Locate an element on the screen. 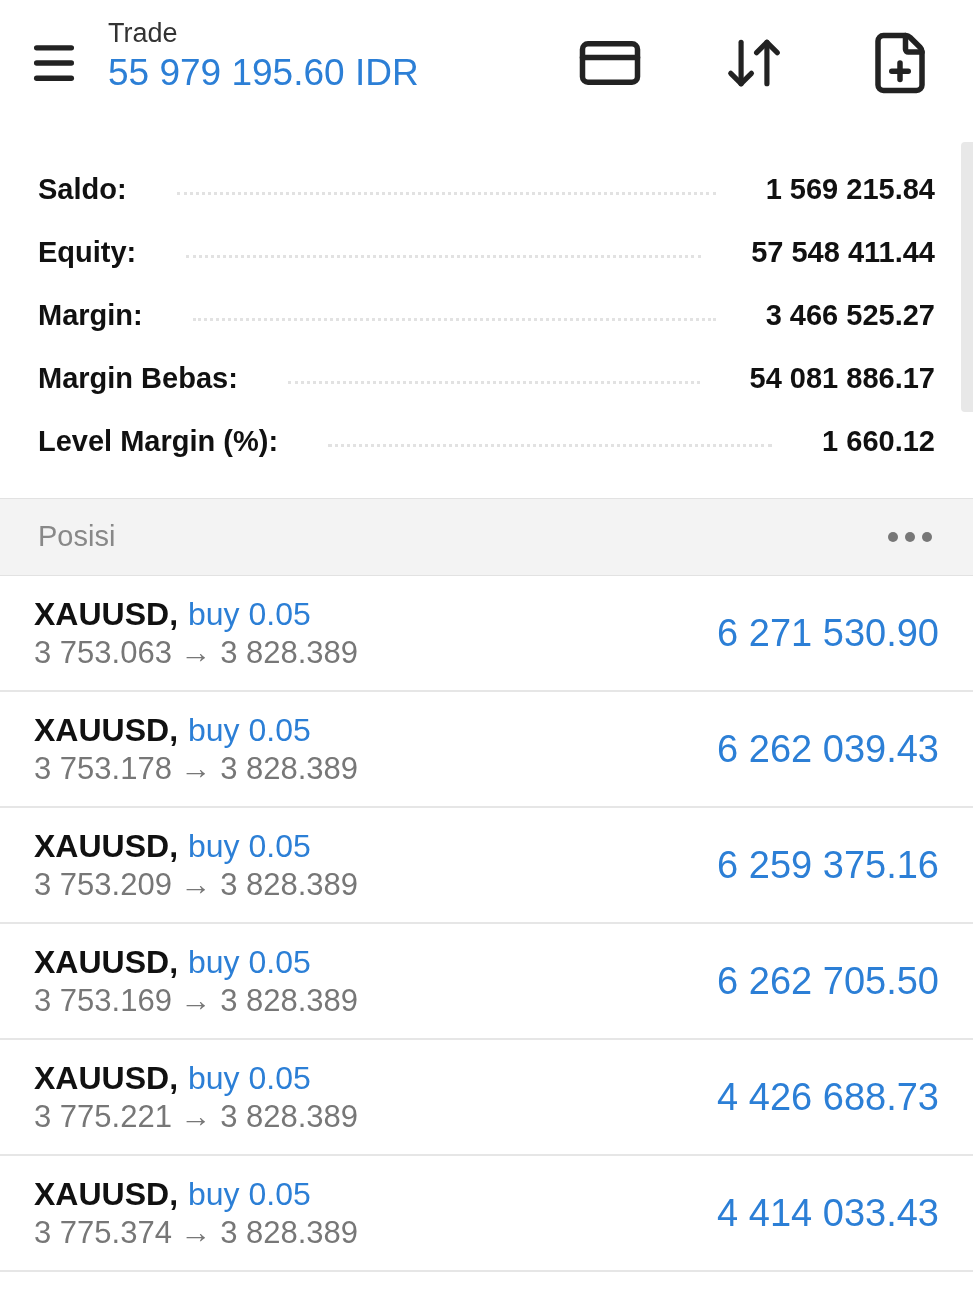  price-range: 3 753.209 → 3 828.389 is located at coordinates (196, 884).